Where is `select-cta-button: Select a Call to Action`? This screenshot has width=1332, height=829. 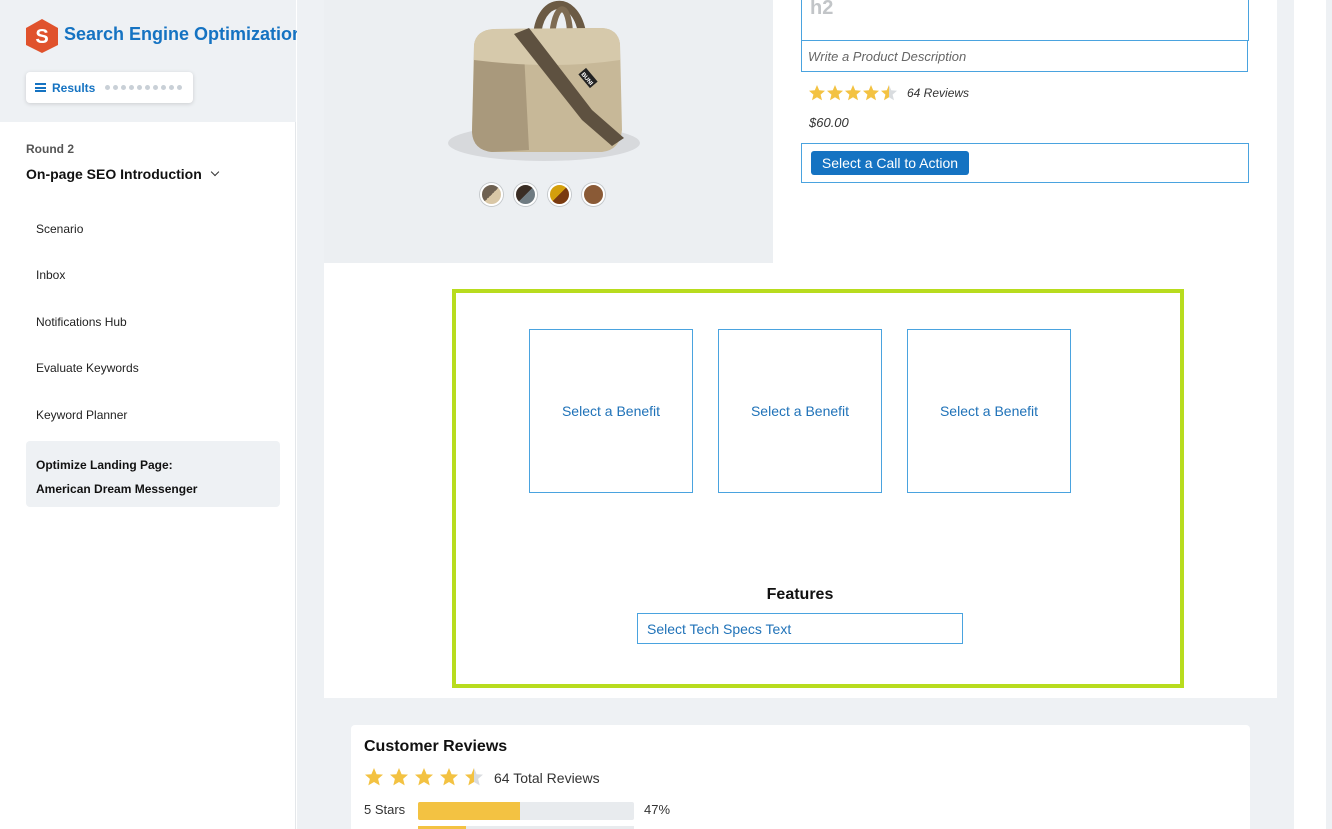 select-cta-button: Select a Call to Action is located at coordinates (890, 163).